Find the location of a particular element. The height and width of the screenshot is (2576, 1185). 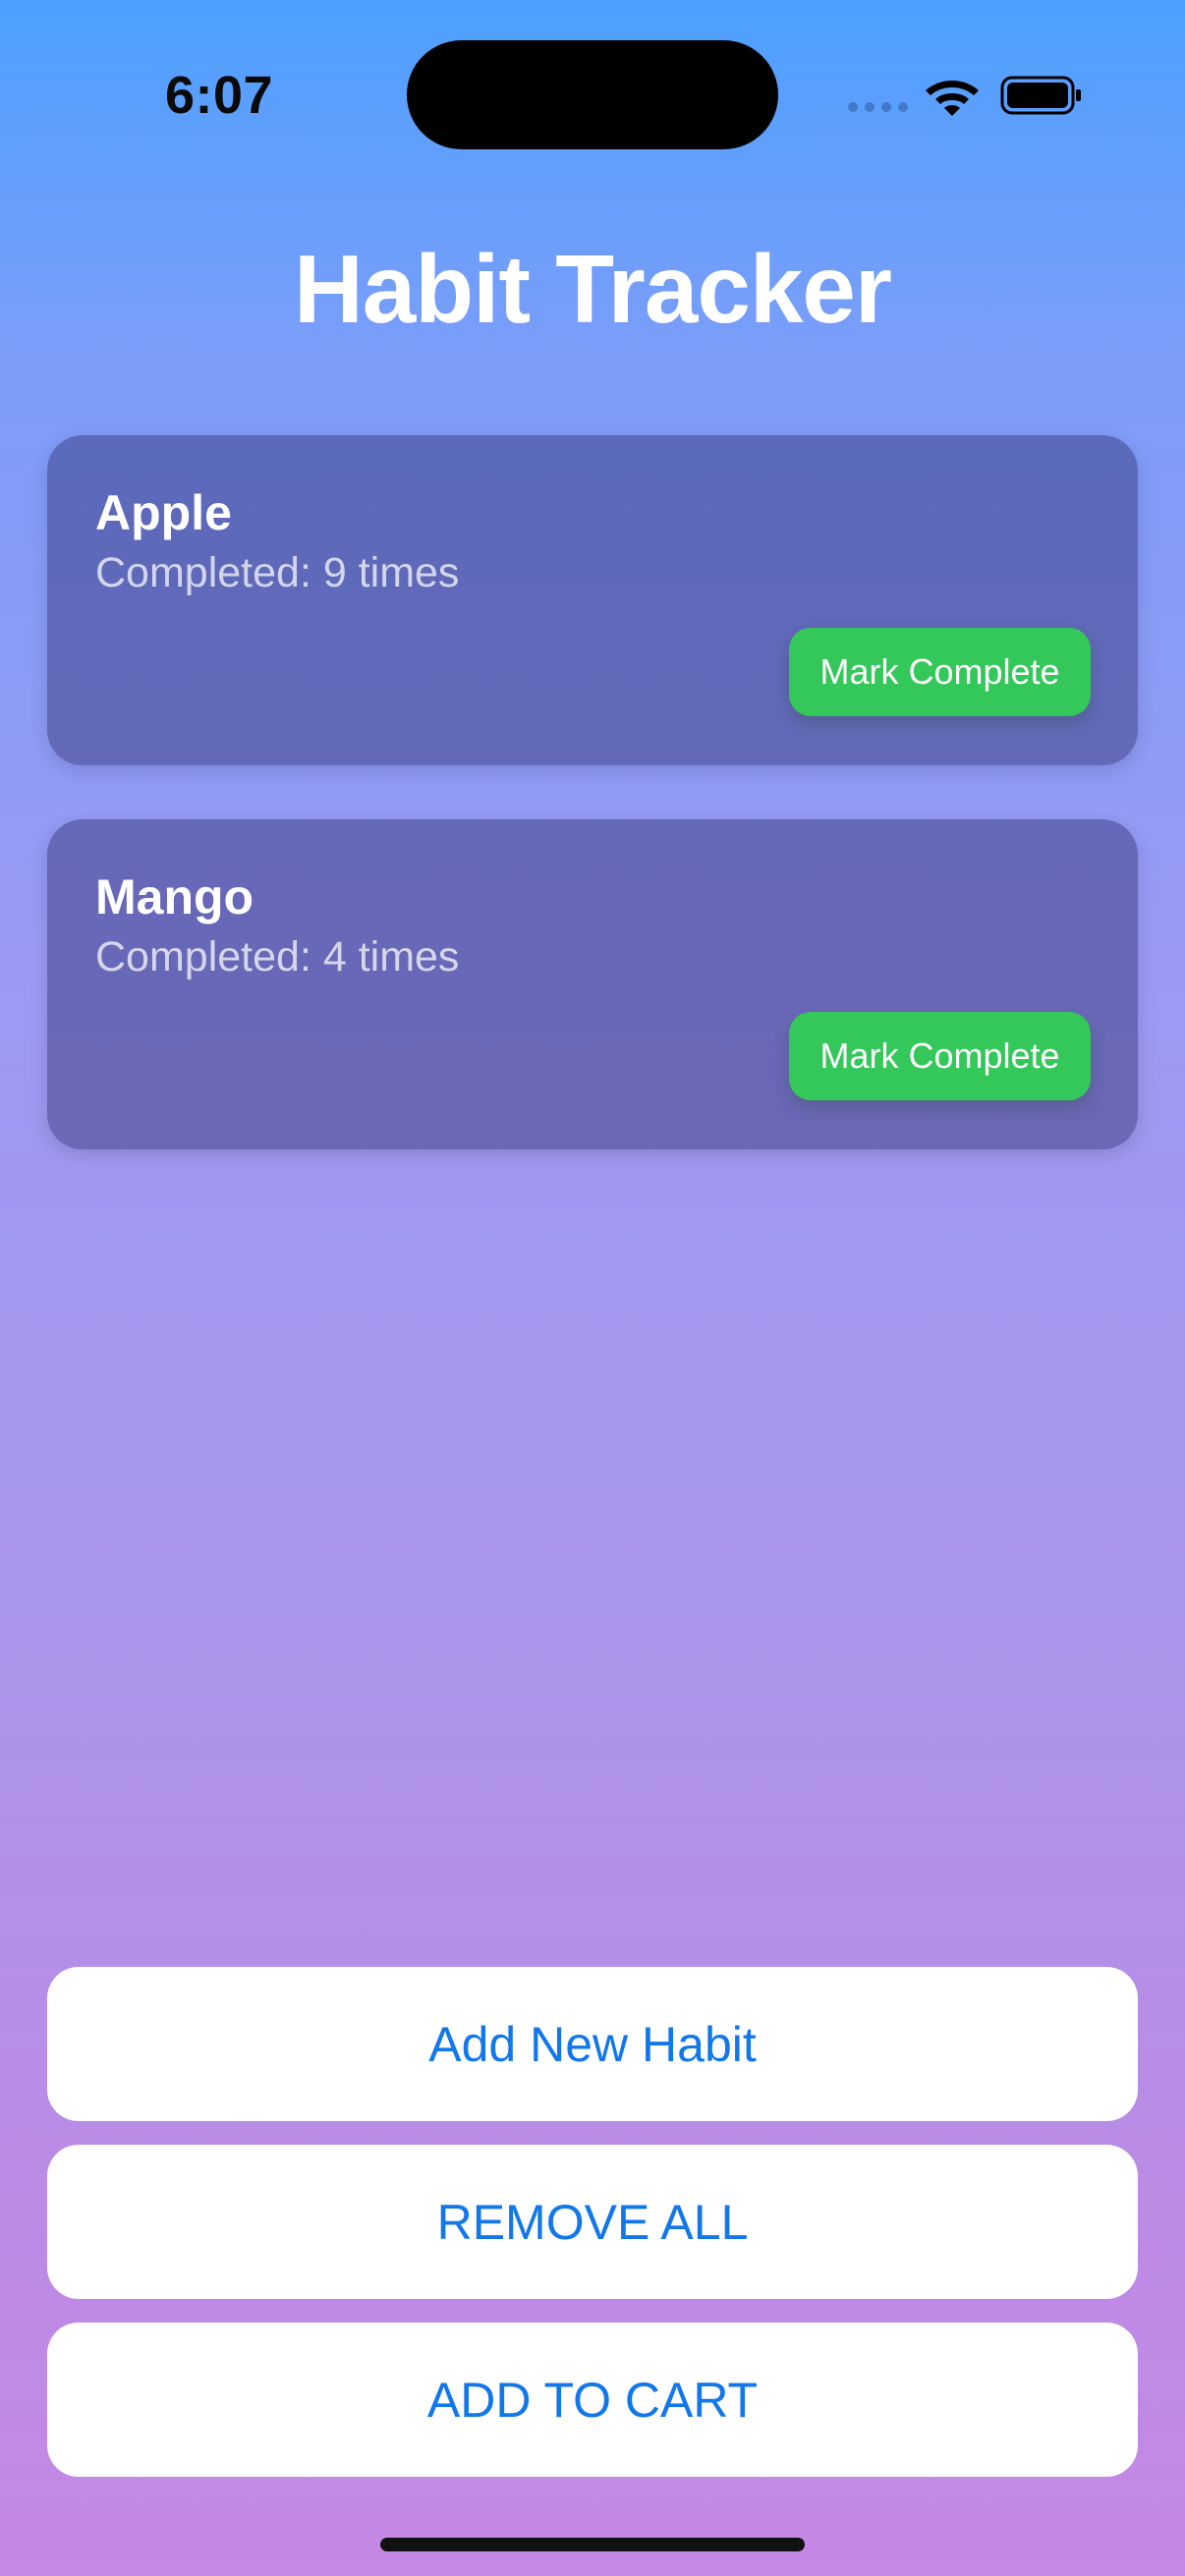

habit-completed-count: Completed: 9 times is located at coordinates (278, 572).